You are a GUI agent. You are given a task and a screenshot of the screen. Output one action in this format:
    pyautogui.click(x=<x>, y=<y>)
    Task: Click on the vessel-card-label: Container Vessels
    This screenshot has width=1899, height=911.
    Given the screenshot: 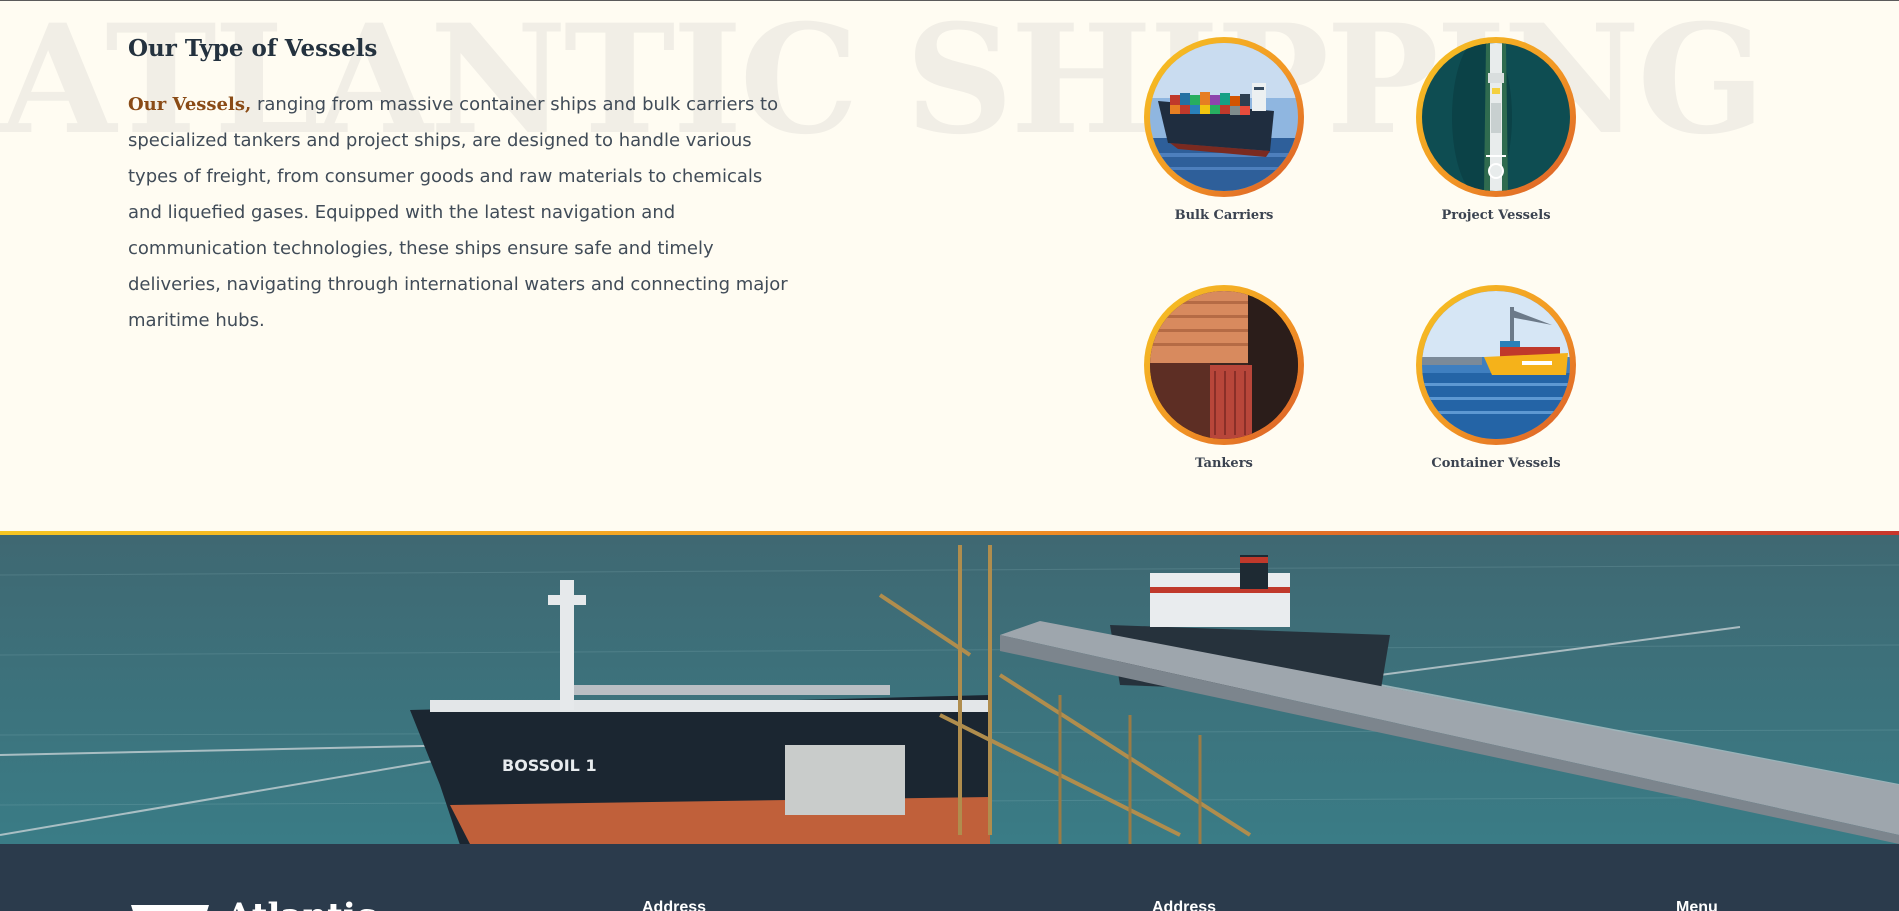 What is the action you would take?
    pyautogui.click(x=1496, y=463)
    